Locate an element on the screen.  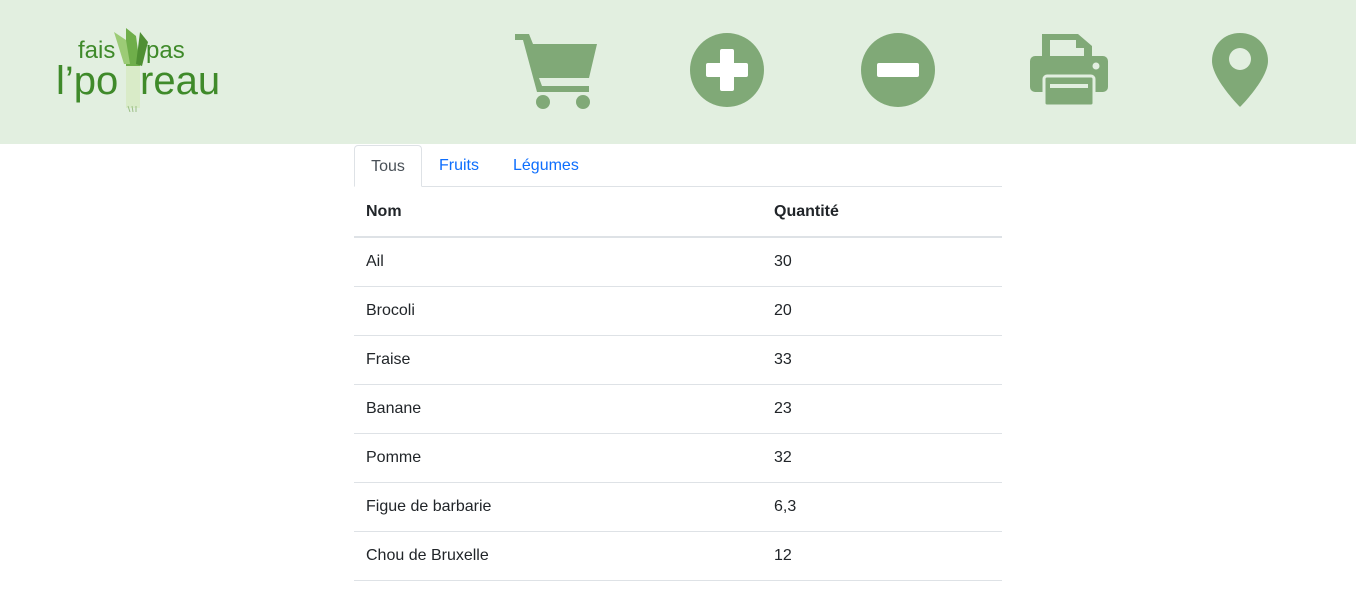
remove-button is located at coordinates (898, 70).